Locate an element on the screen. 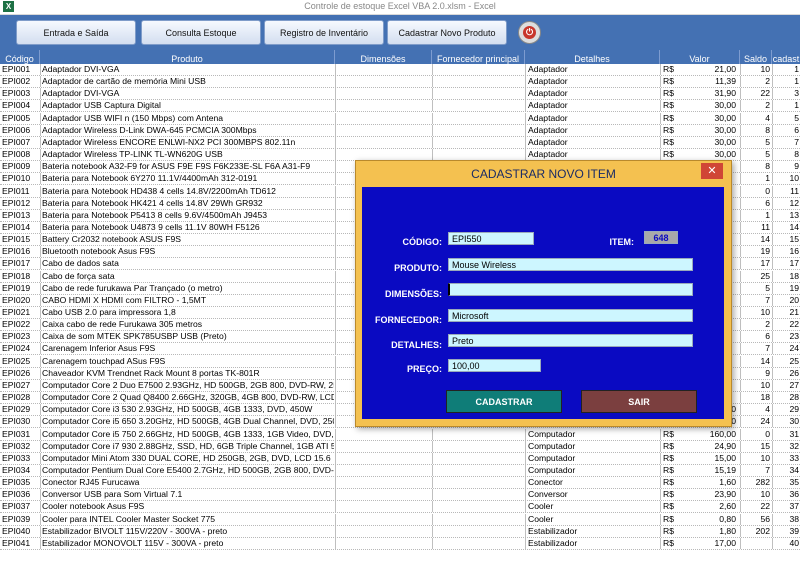 The height and width of the screenshot is (565, 800). table-cell: 11,39 is located at coordinates (710, 81).